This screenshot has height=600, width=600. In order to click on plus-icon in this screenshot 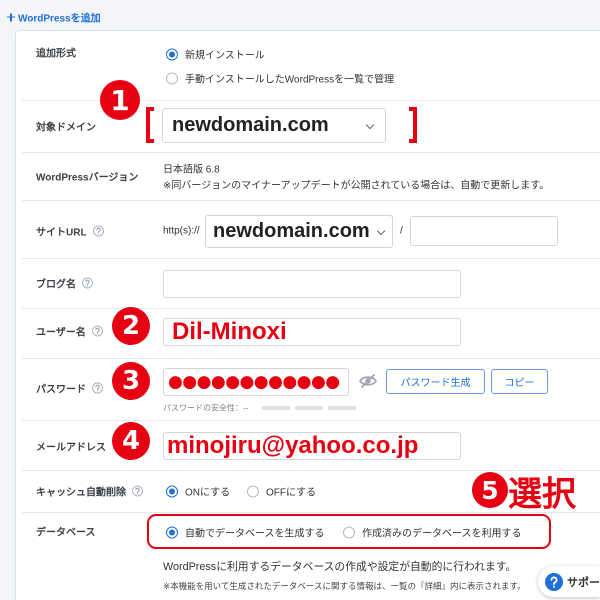, I will do `click(11, 17)`.